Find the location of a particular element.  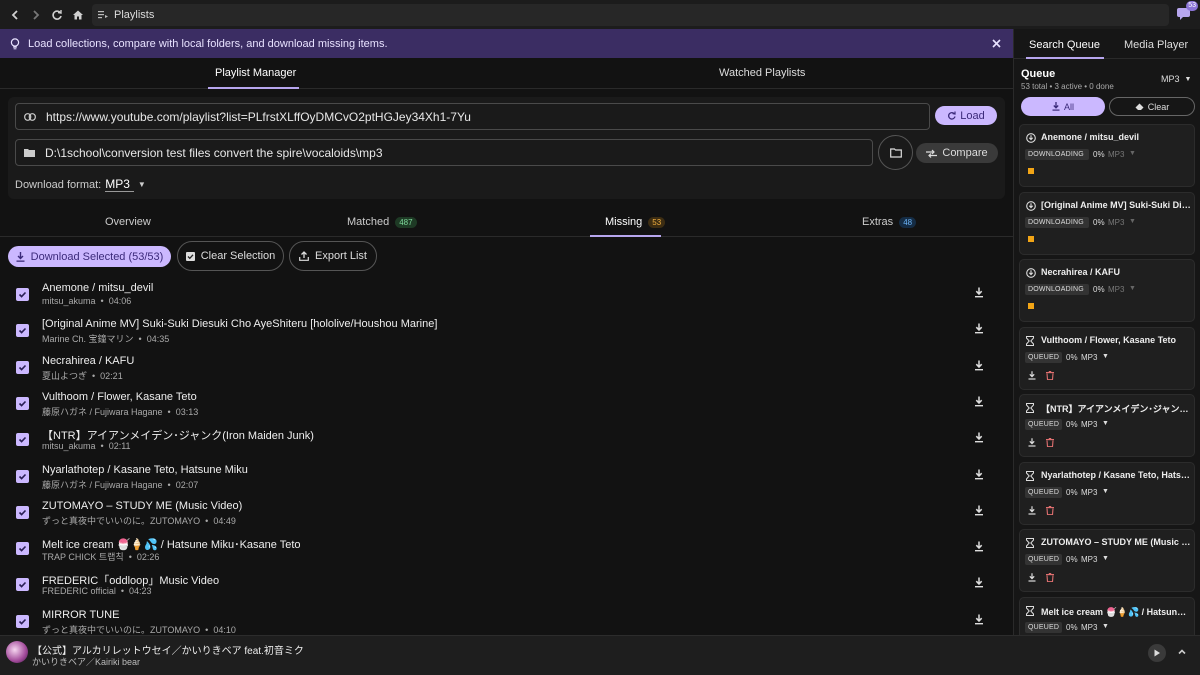

track-row: Anemone / mitsu_devil mitsu_akuma • 04:06 is located at coordinates (506, 295).